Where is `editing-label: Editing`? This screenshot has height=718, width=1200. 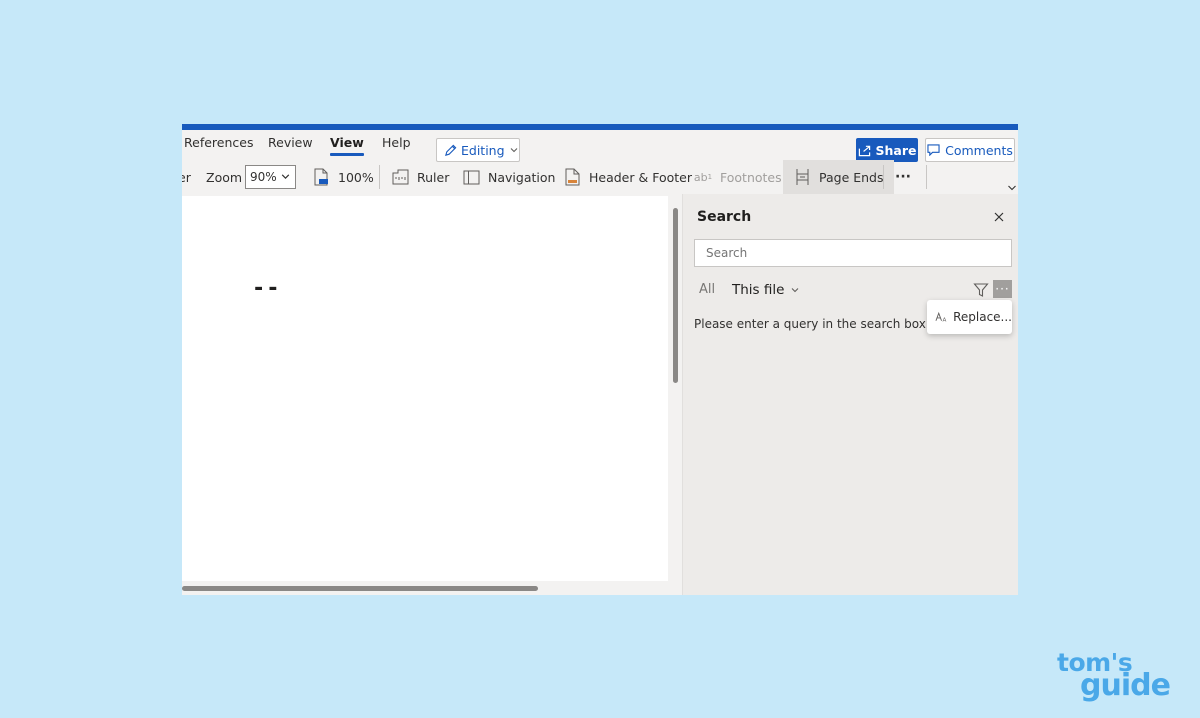 editing-label: Editing is located at coordinates (483, 150).